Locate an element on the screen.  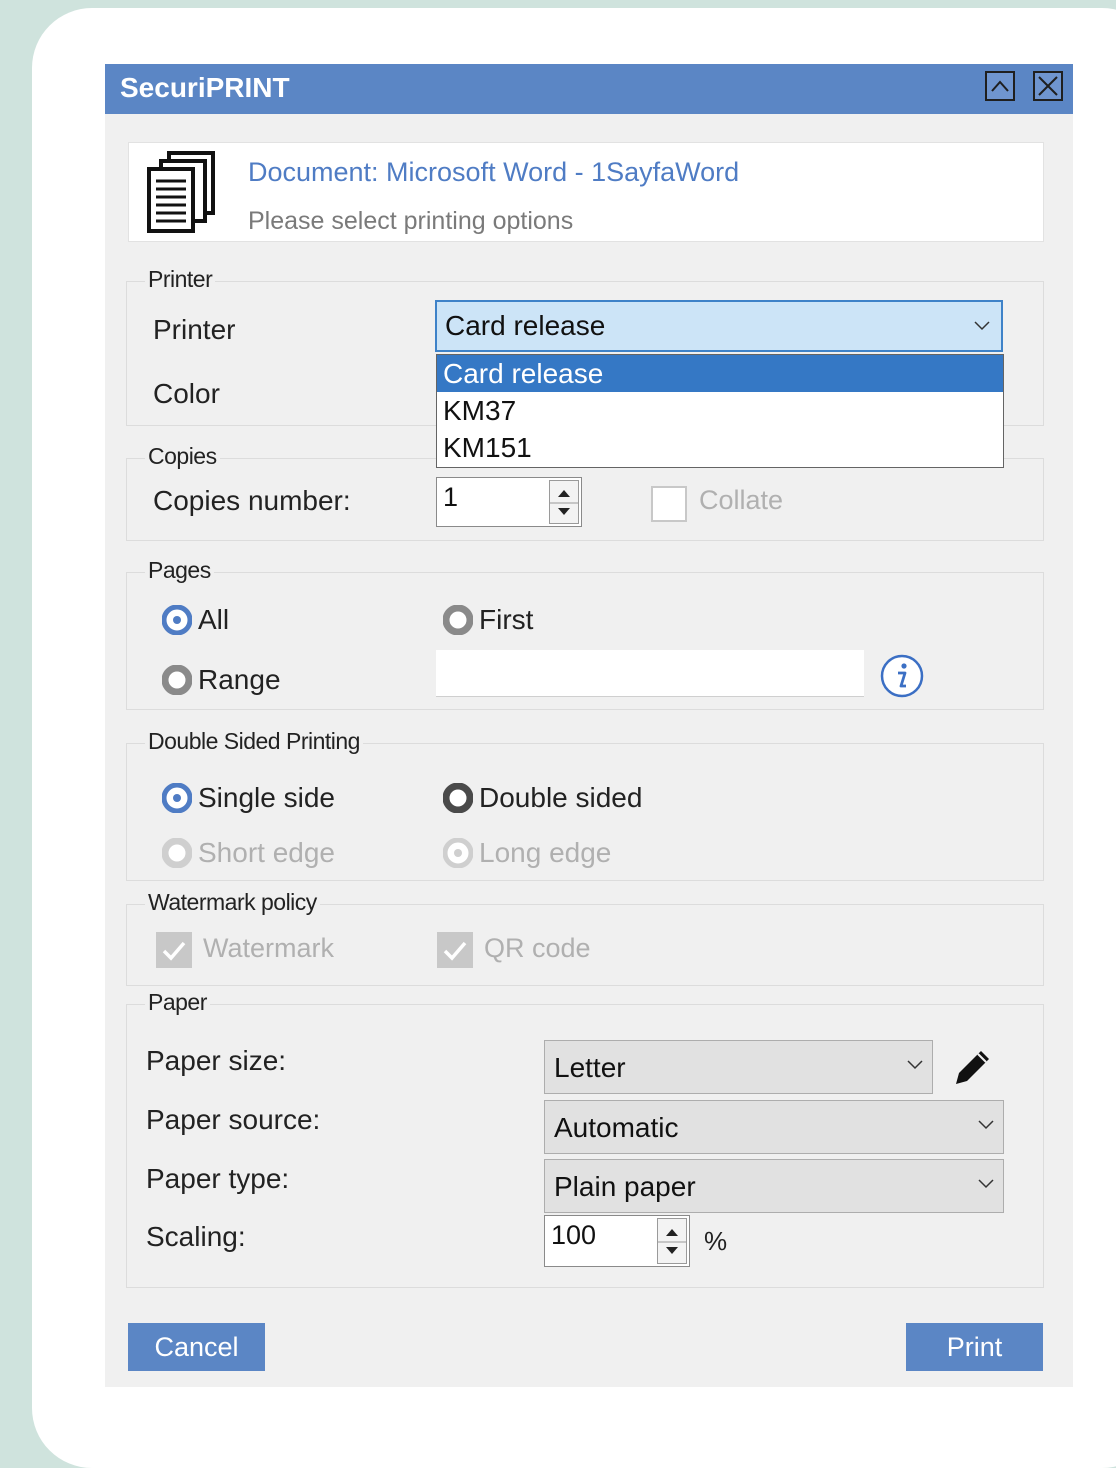
watermark-checkbox is located at coordinates (174, 950).